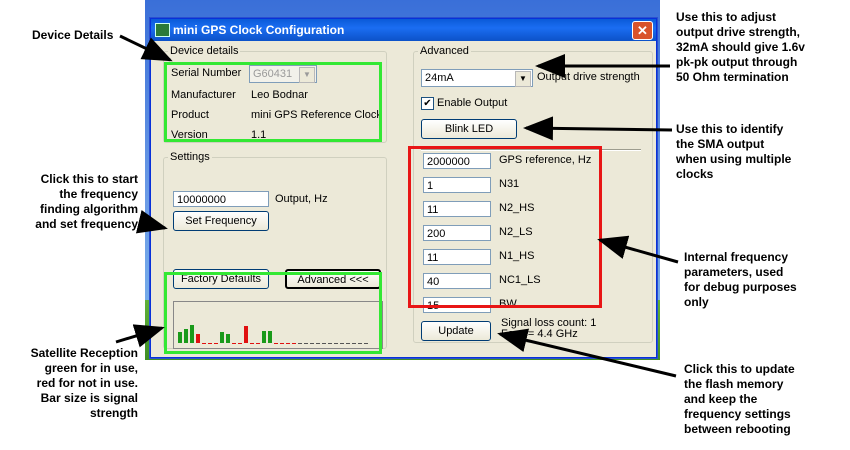 The height and width of the screenshot is (450, 850). Describe the element at coordinates (730, 129) in the screenshot. I see `note-blink-line: Use this to identify` at that location.